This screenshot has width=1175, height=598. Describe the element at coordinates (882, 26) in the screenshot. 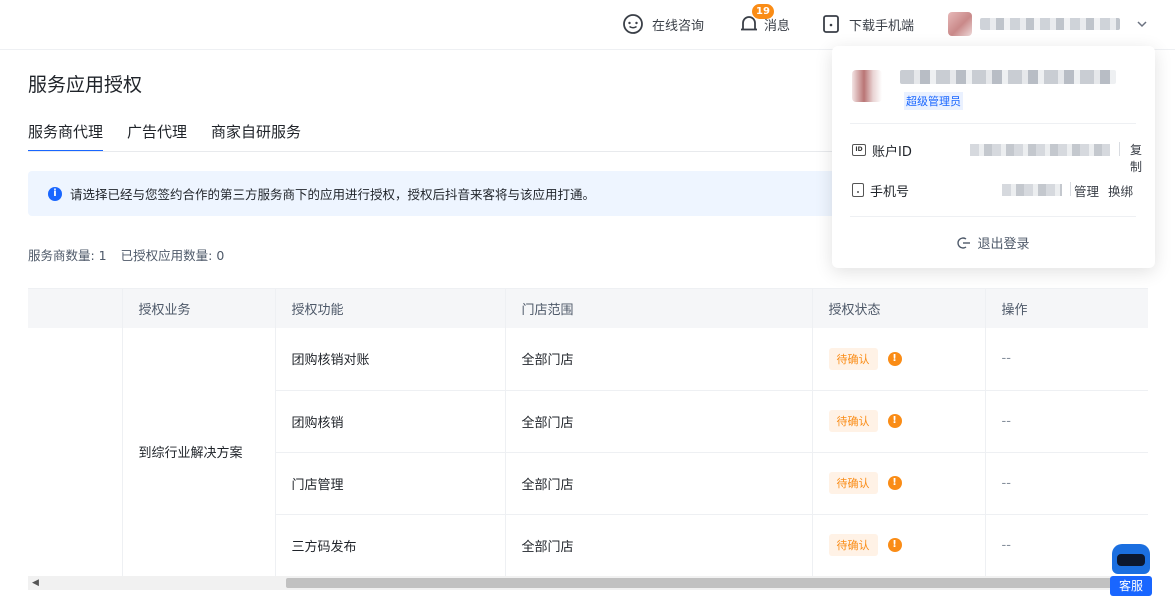

I see `download-app-label: 下载手机端` at that location.